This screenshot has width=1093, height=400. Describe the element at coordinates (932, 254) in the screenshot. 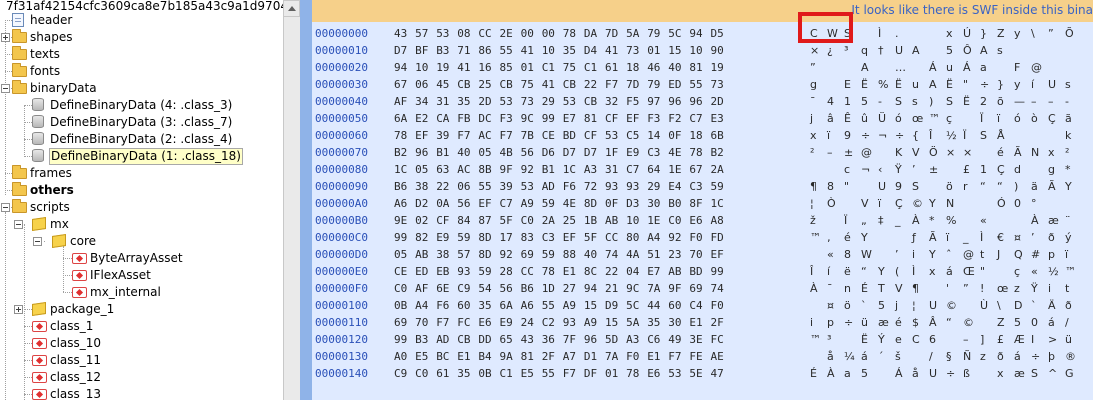

I see `ascii-char: Y` at that location.